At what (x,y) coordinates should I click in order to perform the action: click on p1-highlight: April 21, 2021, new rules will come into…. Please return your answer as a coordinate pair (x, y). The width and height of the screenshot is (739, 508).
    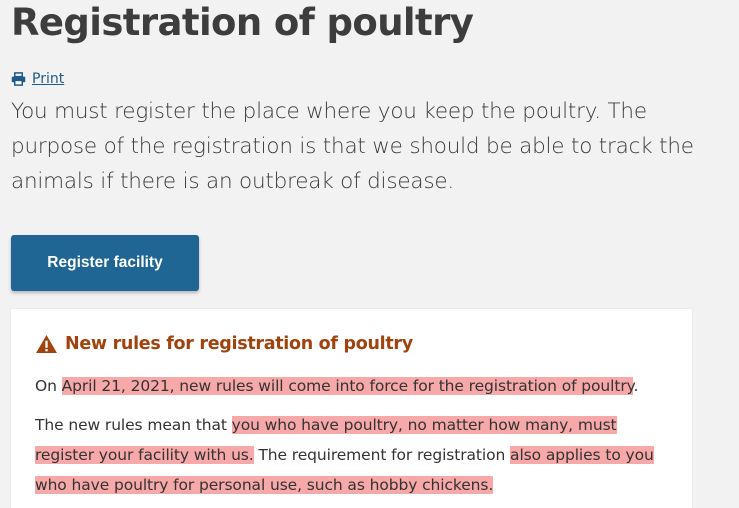
    Looking at the image, I should click on (347, 386).